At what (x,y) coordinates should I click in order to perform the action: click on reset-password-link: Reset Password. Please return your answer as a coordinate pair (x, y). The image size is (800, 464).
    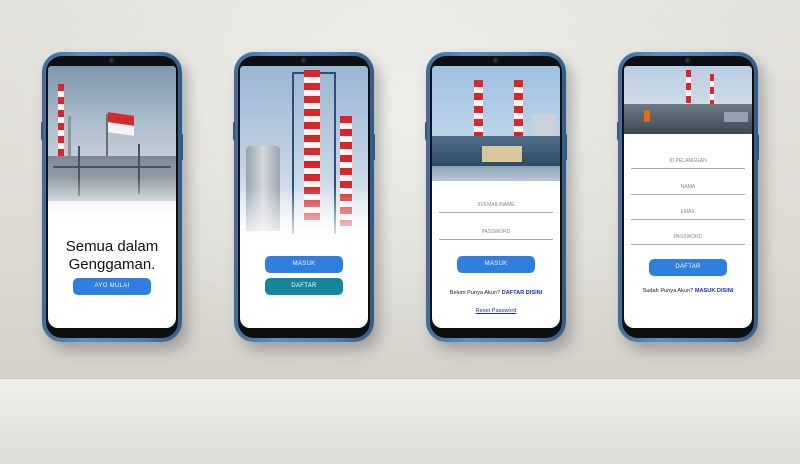
    Looking at the image, I should click on (496, 311).